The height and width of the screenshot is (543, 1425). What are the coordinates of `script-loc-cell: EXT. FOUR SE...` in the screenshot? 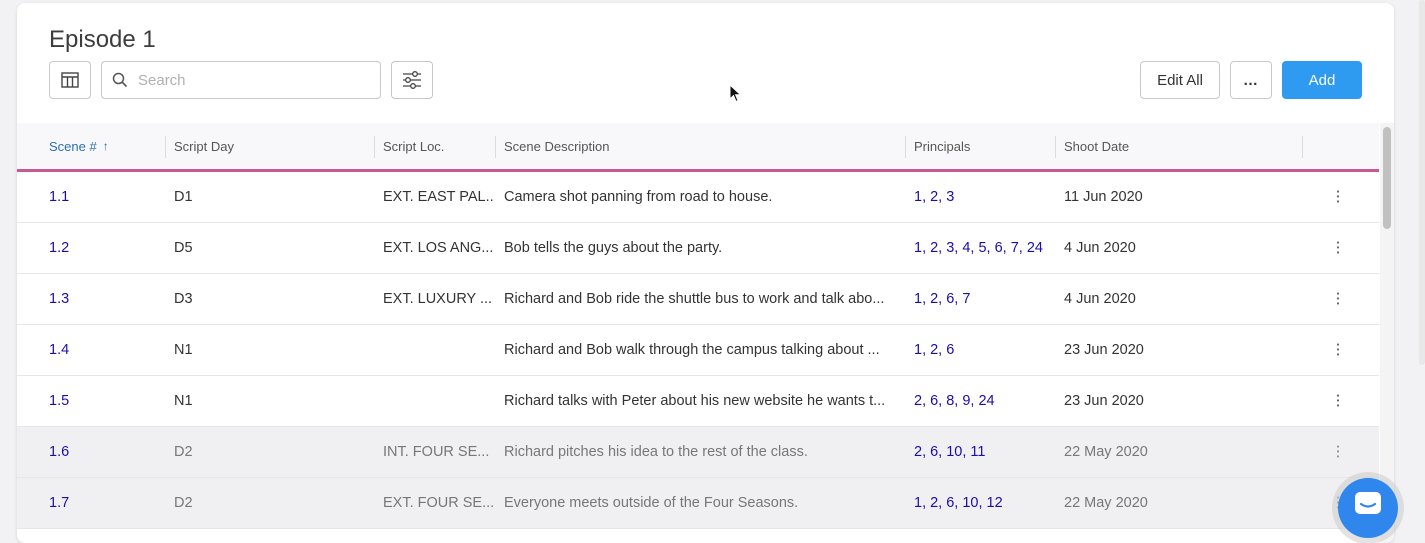 It's located at (438, 503).